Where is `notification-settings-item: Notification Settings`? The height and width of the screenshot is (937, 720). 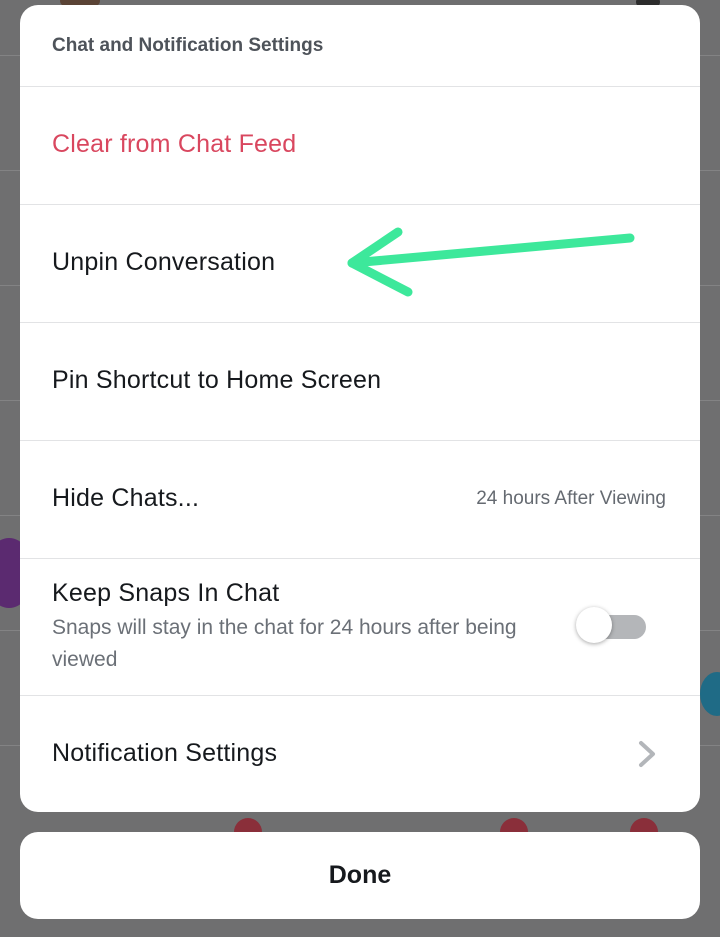 notification-settings-item: Notification Settings is located at coordinates (360, 754).